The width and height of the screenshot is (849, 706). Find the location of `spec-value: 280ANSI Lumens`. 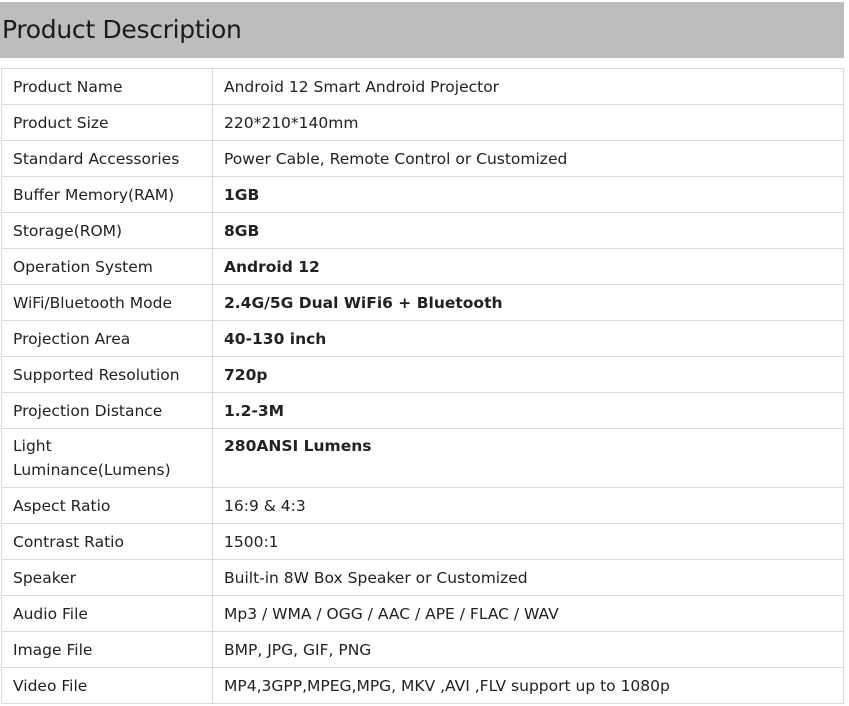

spec-value: 280ANSI Lumens is located at coordinates (528, 458).